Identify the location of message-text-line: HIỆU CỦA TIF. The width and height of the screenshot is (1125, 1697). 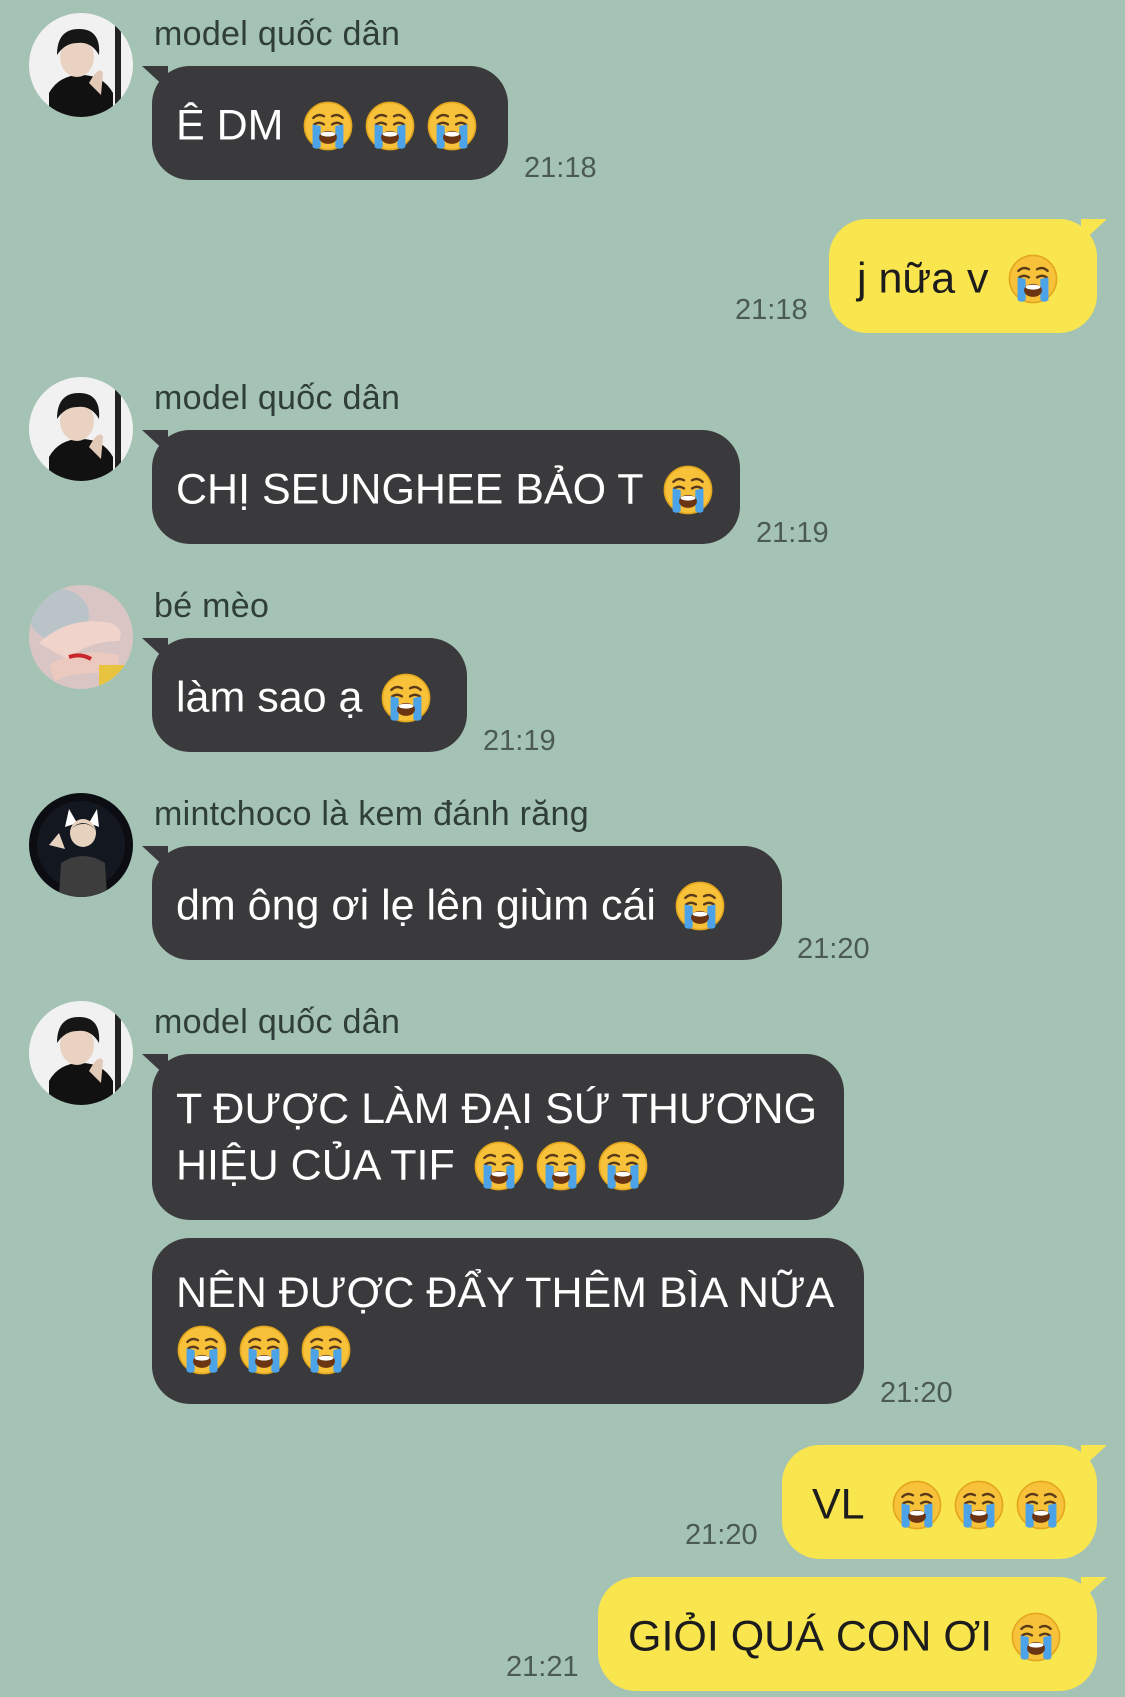
(315, 1165).